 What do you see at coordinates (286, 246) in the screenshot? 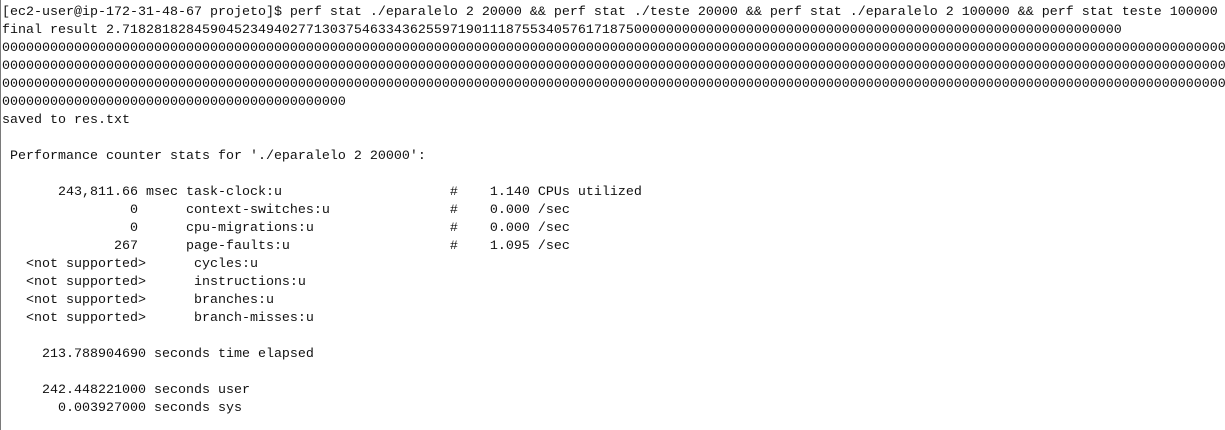
I see `terminal-line-page-faults: 267 page-faults:u # 1.095 /sec` at bounding box center [286, 246].